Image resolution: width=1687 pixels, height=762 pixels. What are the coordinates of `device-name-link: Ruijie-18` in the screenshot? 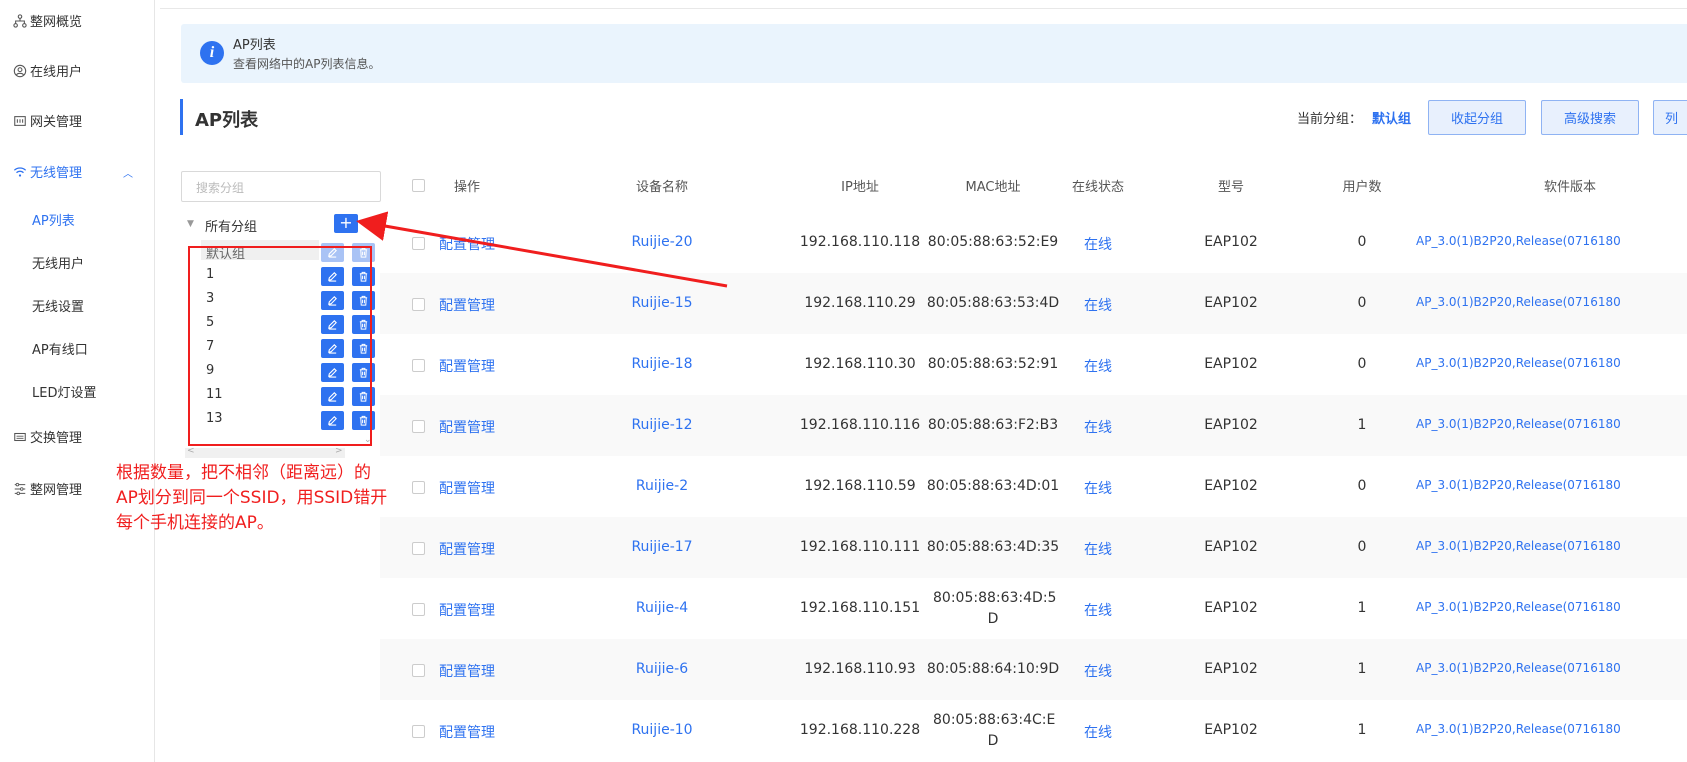 It's located at (662, 364).